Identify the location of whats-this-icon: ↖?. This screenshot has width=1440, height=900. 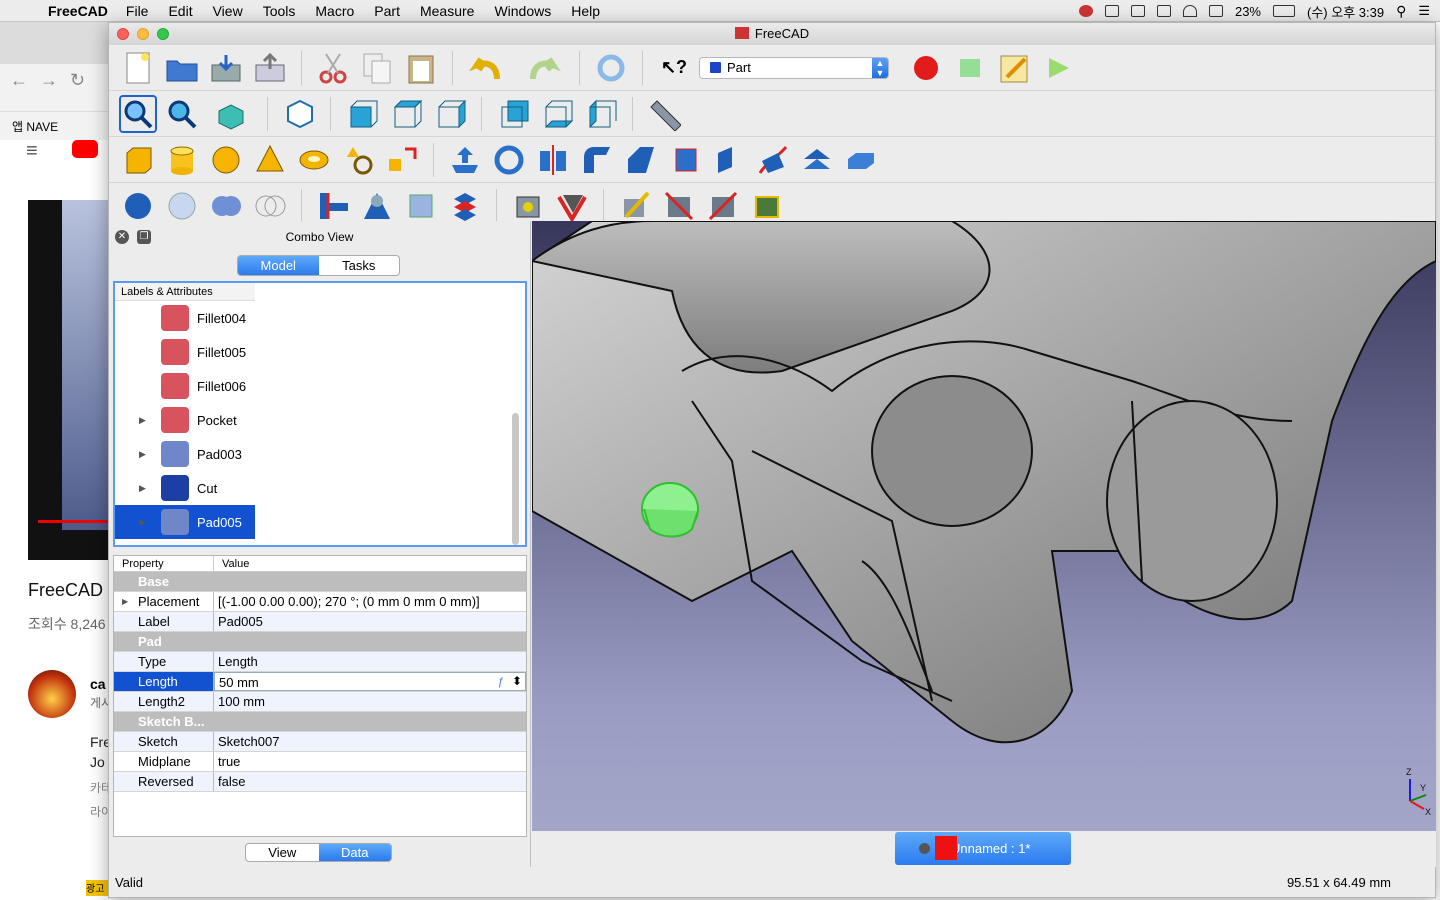
(674, 68).